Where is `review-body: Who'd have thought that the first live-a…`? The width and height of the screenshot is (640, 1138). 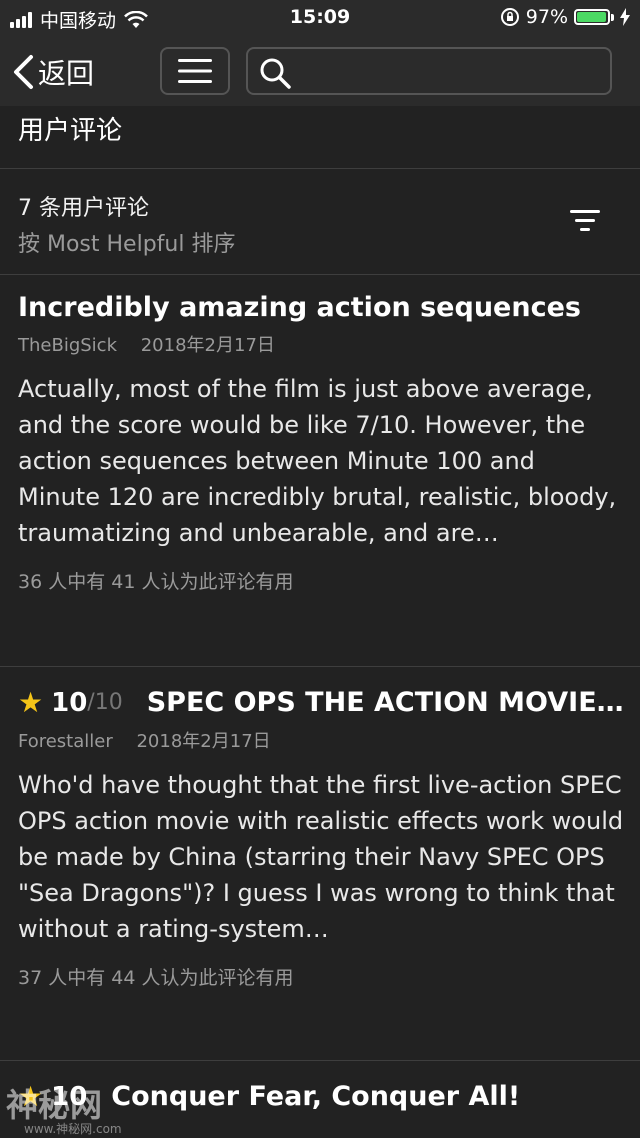 review-body: Who'd have thought that the first live-a… is located at coordinates (321, 857).